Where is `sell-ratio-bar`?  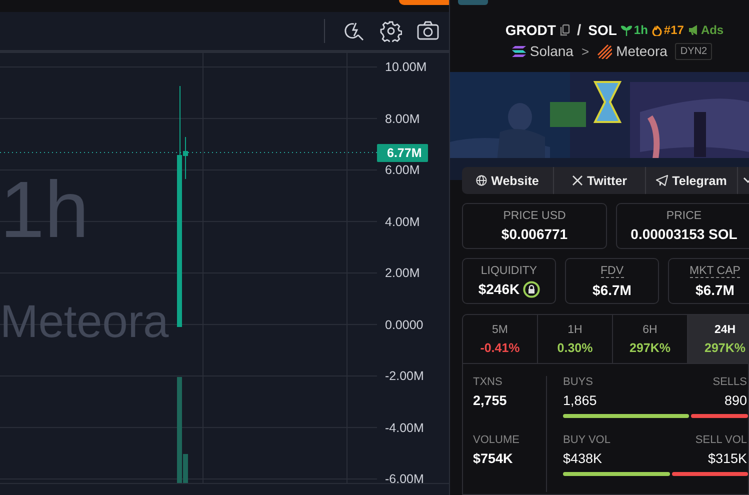
sell-ratio-bar is located at coordinates (719, 416).